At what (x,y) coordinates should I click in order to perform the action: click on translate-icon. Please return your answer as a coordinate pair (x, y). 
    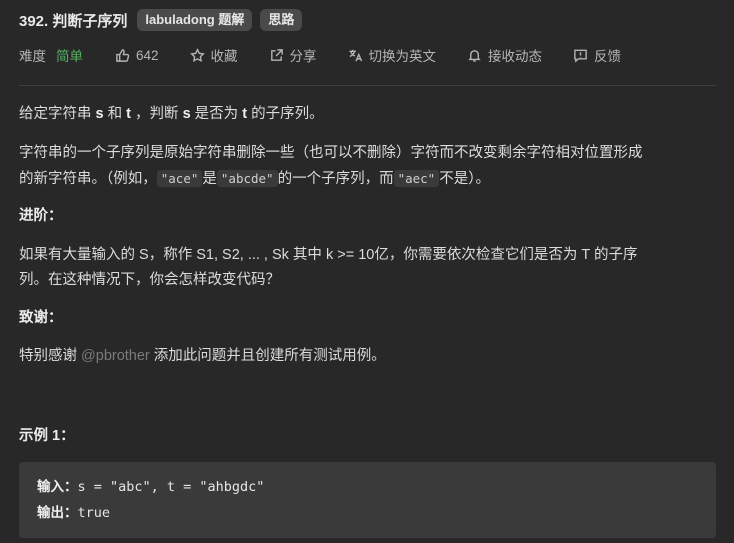
    Looking at the image, I should click on (355, 55).